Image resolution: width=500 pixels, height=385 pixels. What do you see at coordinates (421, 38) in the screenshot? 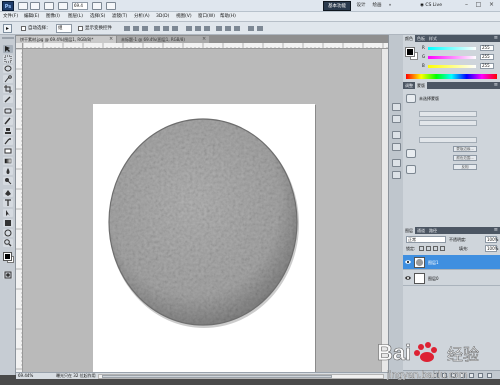
I see `tab-swatches: 色板` at bounding box center [421, 38].